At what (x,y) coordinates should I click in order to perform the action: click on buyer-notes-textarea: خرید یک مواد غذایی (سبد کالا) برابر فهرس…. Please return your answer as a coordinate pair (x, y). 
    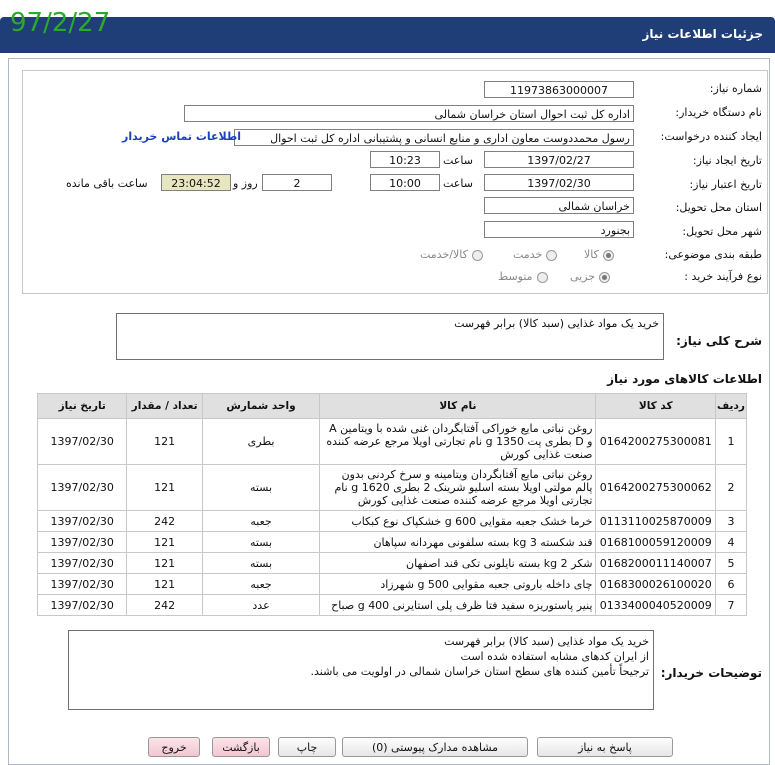
    Looking at the image, I should click on (361, 670).